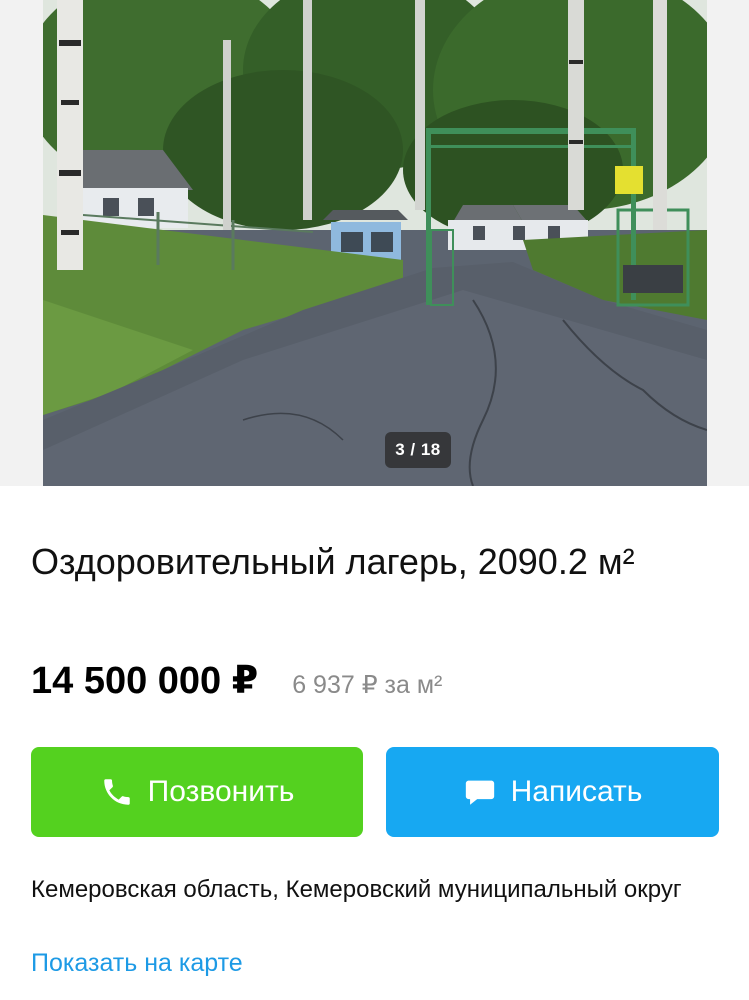 The width and height of the screenshot is (749, 1000). I want to click on listing-title: Оздоровительный лагерь, 2090.2 м², so click(333, 561).